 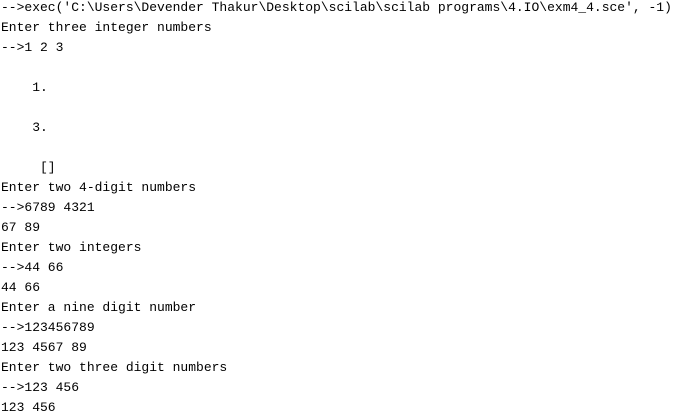 What do you see at coordinates (40, 387) in the screenshot?
I see `console-line-input: -->123 456` at bounding box center [40, 387].